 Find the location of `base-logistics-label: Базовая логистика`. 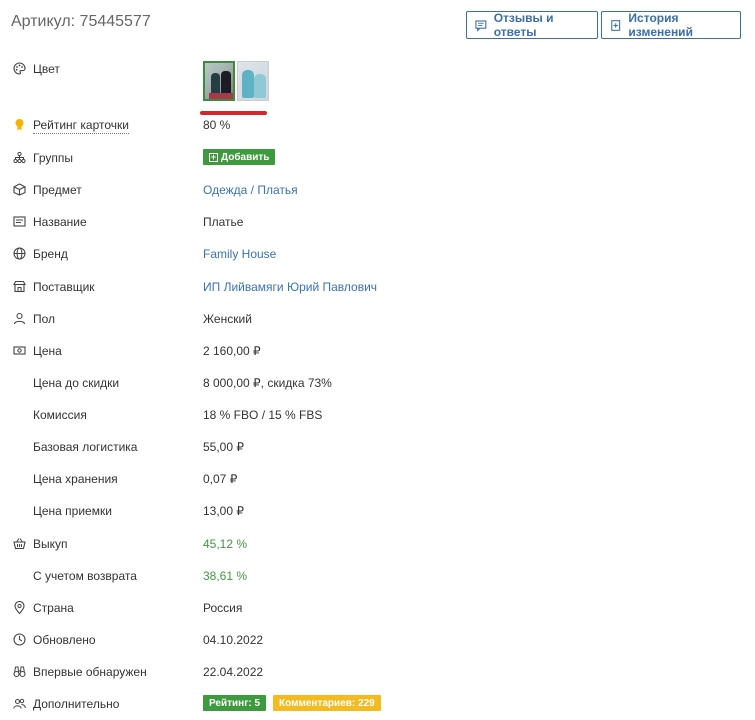

base-logistics-label: Базовая логистика is located at coordinates (85, 447).